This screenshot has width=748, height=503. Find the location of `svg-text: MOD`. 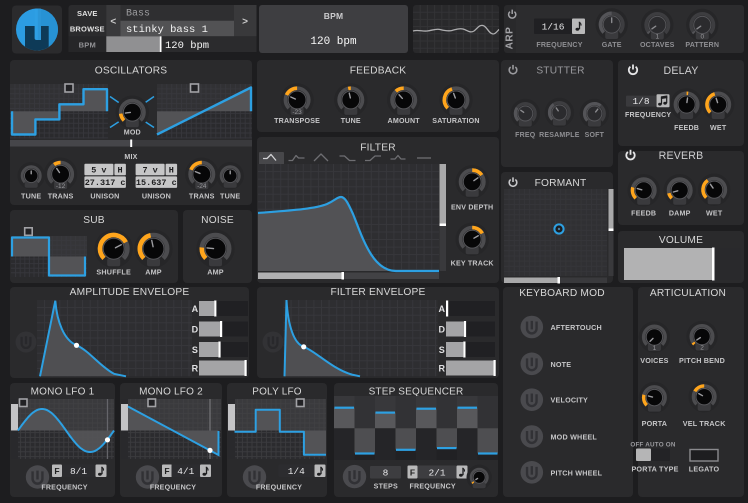

svg-text: MOD is located at coordinates (132, 133).